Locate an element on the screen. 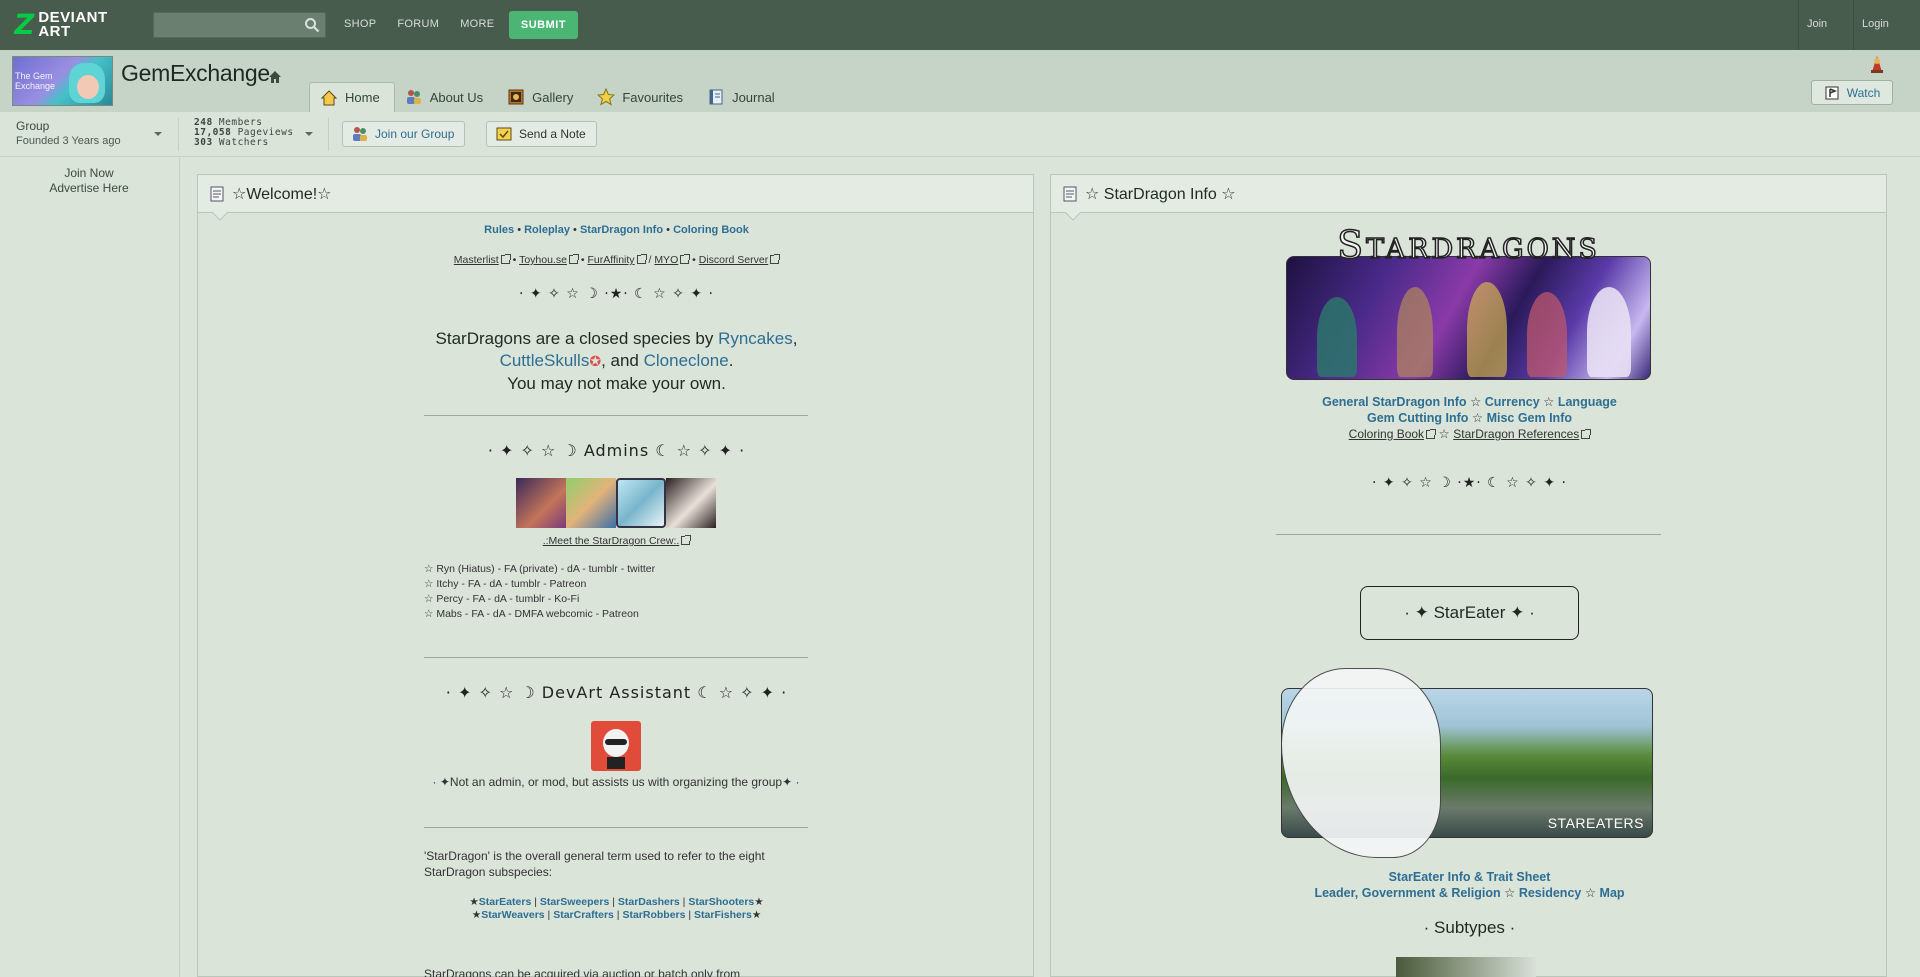 The width and height of the screenshot is (1920, 977). subspecies-link: StarRobbers is located at coordinates (653, 915).